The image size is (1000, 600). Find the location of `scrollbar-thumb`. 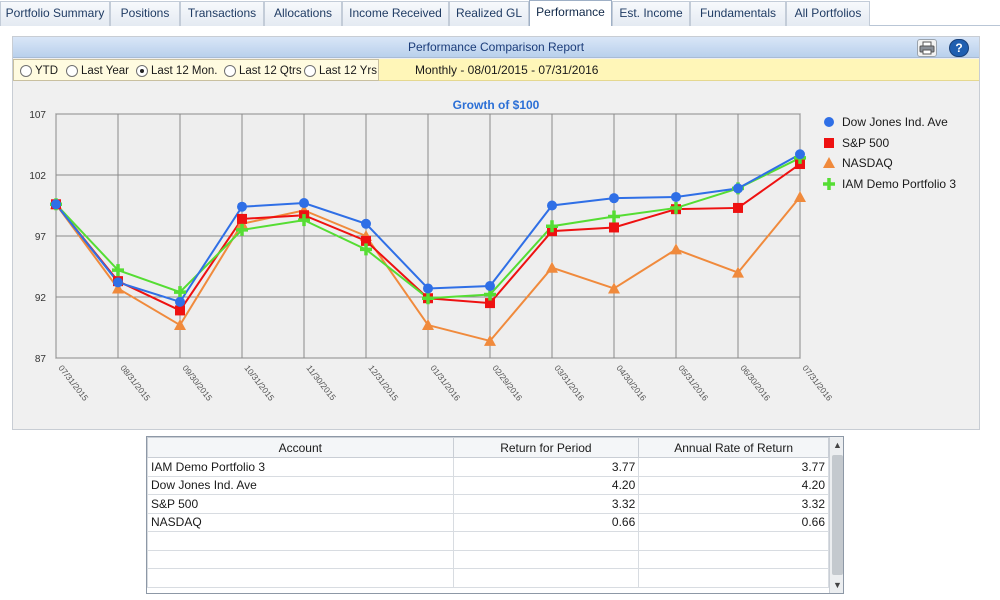

scrollbar-thumb is located at coordinates (837, 515).